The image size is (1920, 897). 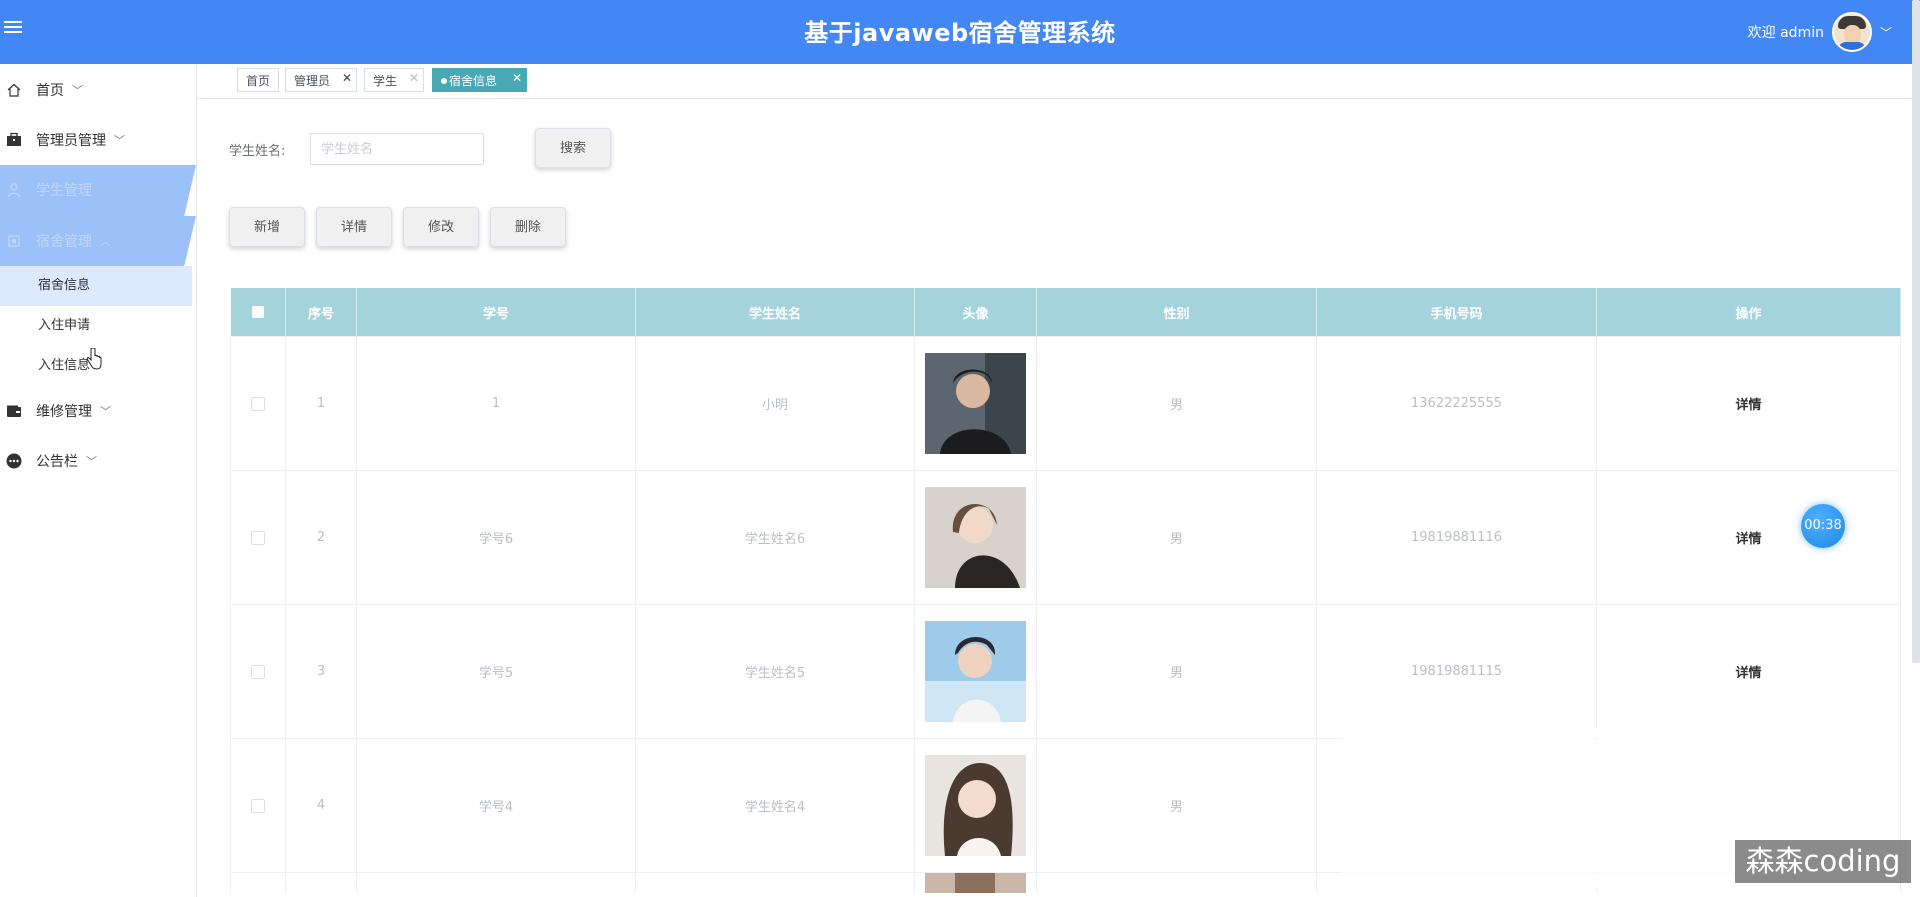 I want to click on sidebar-item-label: 宿舍管理, so click(x=64, y=242).